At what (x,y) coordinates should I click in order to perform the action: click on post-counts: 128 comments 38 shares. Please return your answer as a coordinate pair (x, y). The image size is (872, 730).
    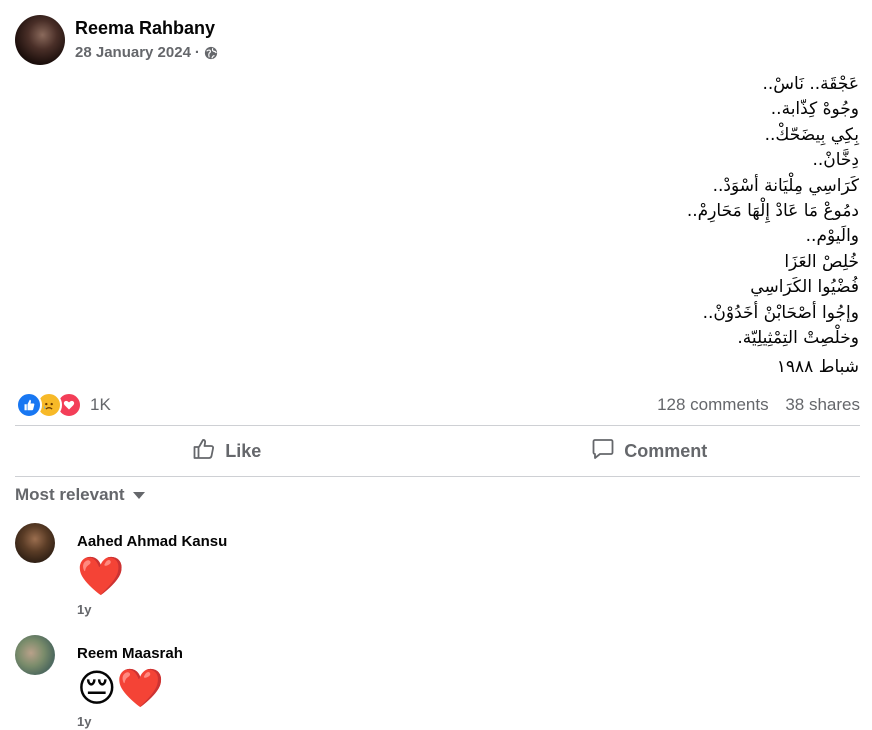
    Looking at the image, I should click on (758, 405).